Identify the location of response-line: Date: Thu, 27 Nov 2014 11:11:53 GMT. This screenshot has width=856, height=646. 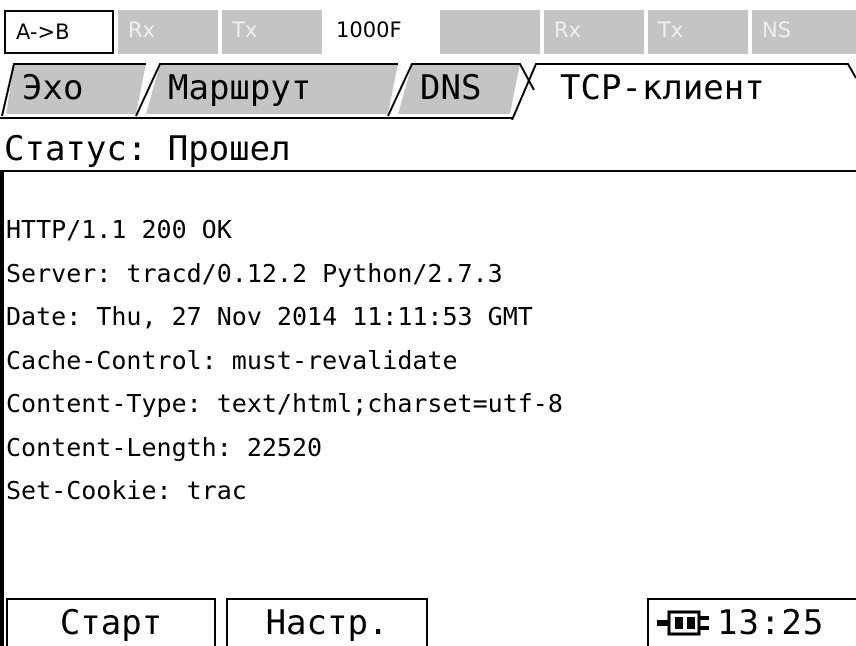
(269, 316).